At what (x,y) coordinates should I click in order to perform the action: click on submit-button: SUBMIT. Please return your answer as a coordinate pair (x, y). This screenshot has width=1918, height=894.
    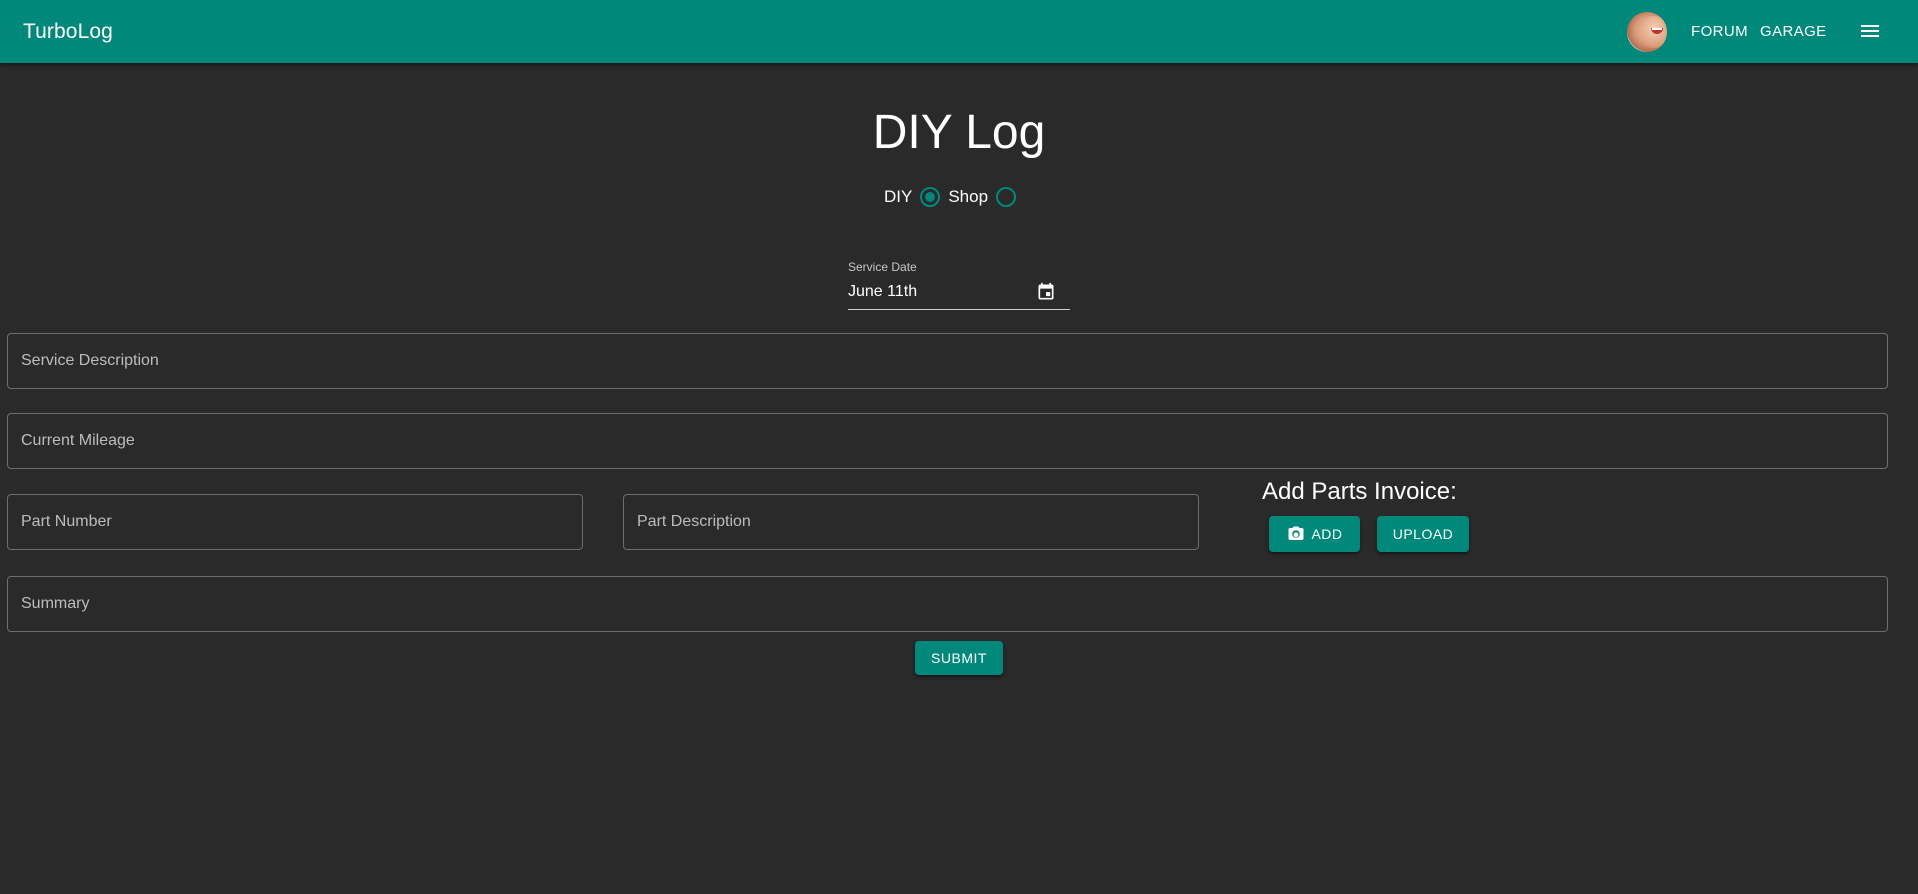
    Looking at the image, I should click on (959, 658).